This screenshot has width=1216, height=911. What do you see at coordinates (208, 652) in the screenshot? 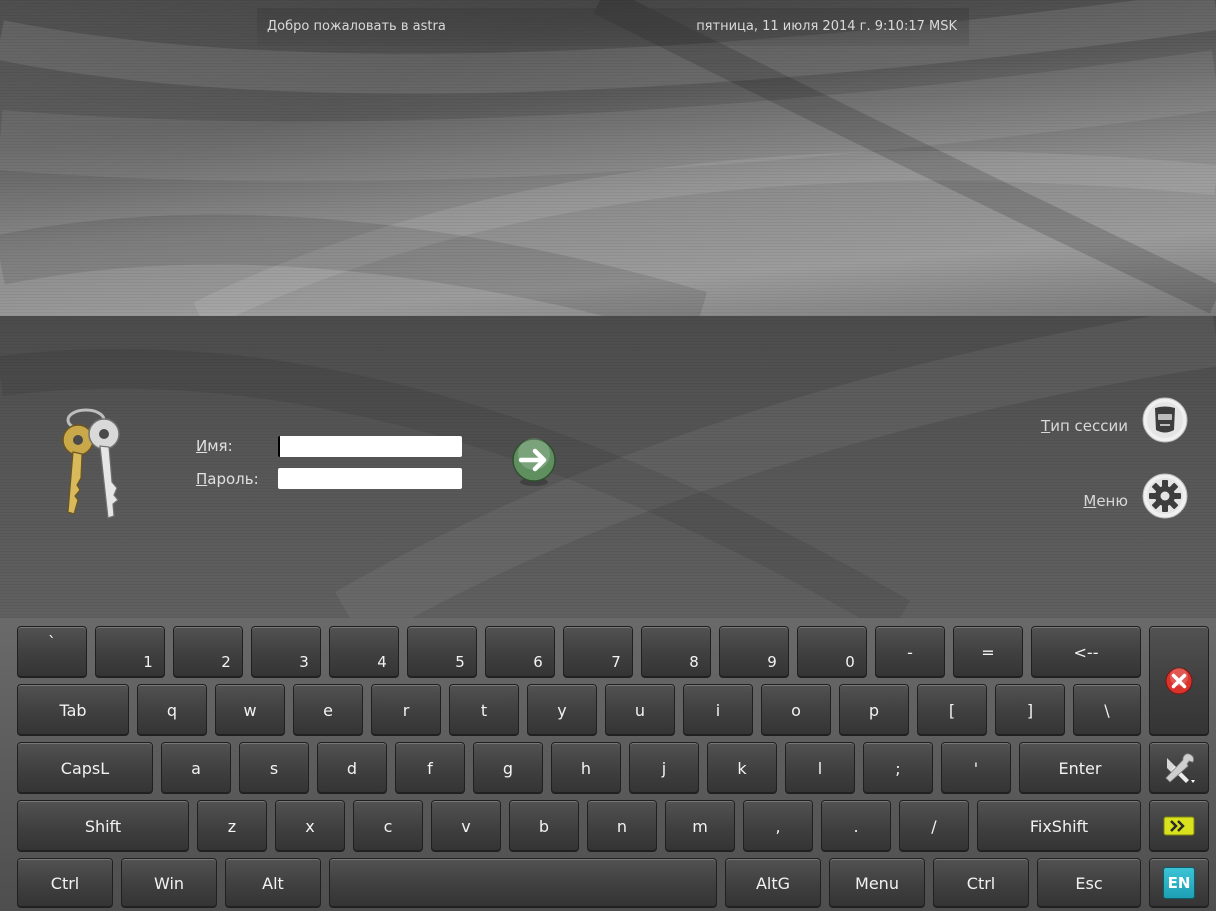
I see `key-2: 2` at bounding box center [208, 652].